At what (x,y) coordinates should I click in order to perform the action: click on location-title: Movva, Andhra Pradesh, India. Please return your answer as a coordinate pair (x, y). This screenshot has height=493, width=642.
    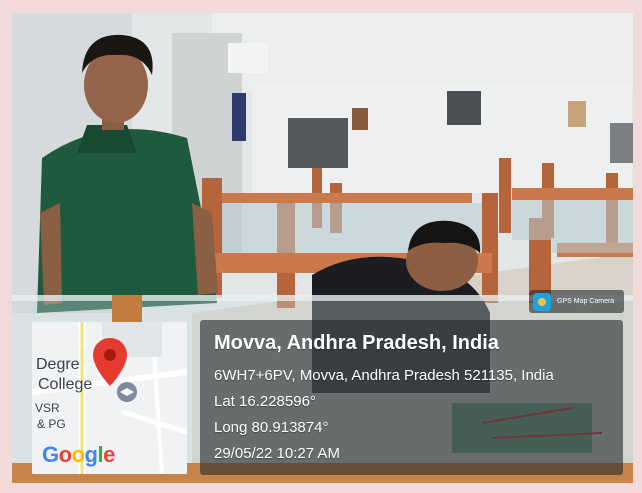
    Looking at the image, I should click on (356, 343).